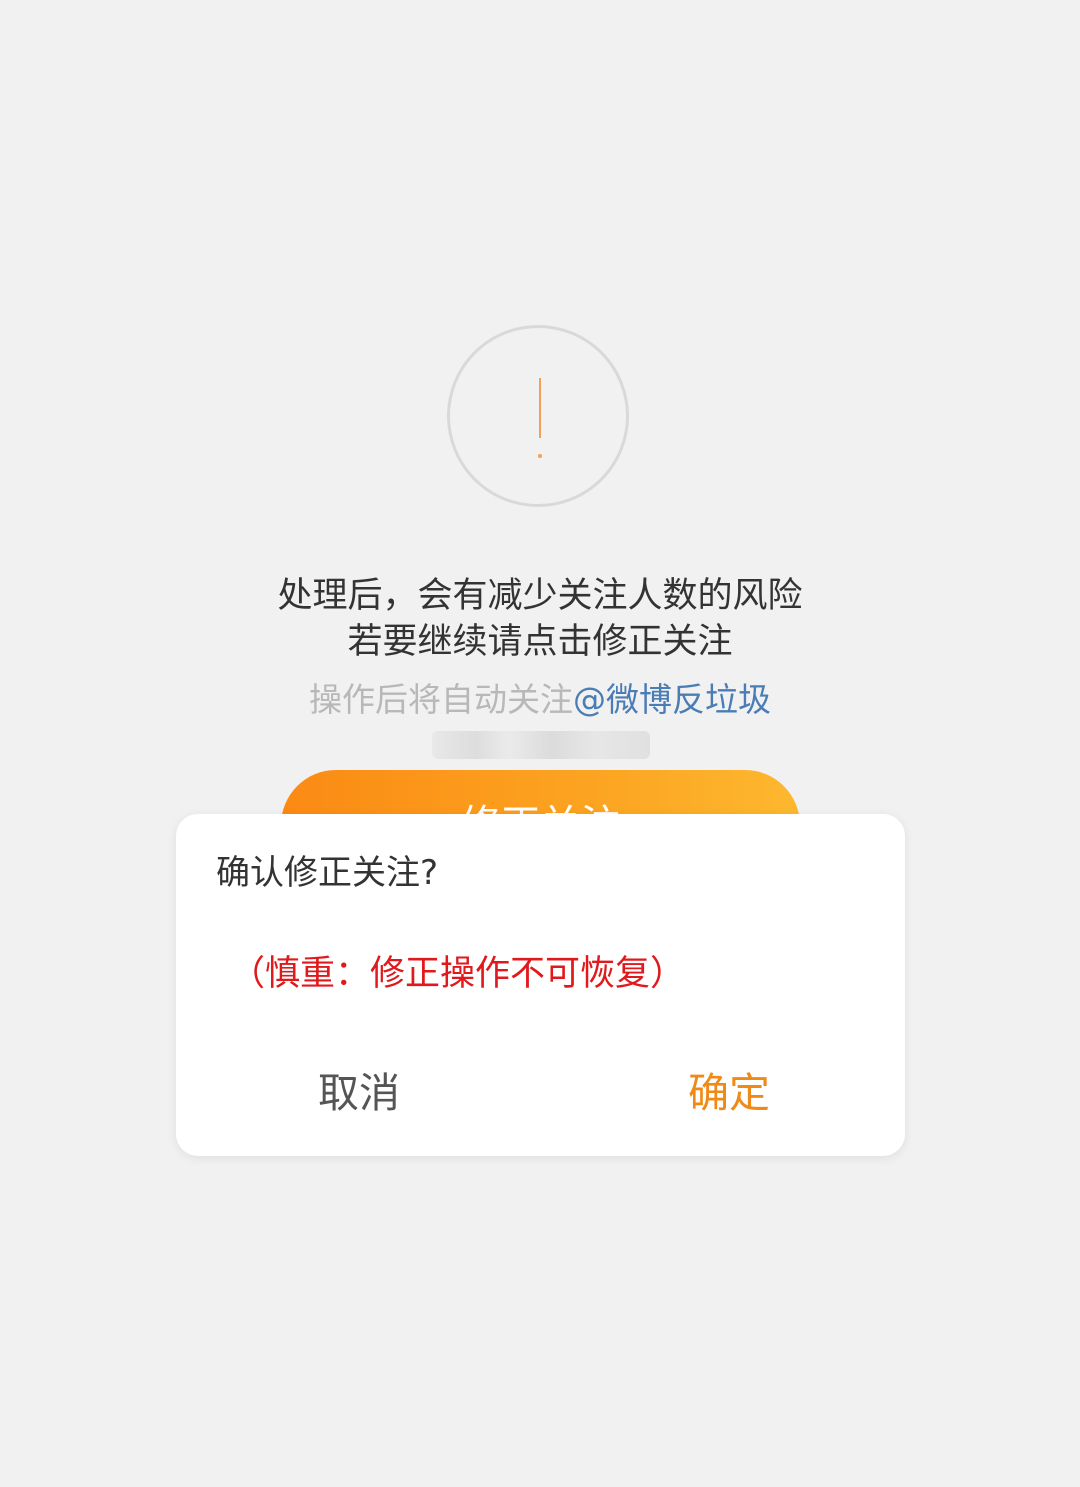  What do you see at coordinates (672, 699) in the screenshot?
I see `mention-link: @微博反垃圾` at bounding box center [672, 699].